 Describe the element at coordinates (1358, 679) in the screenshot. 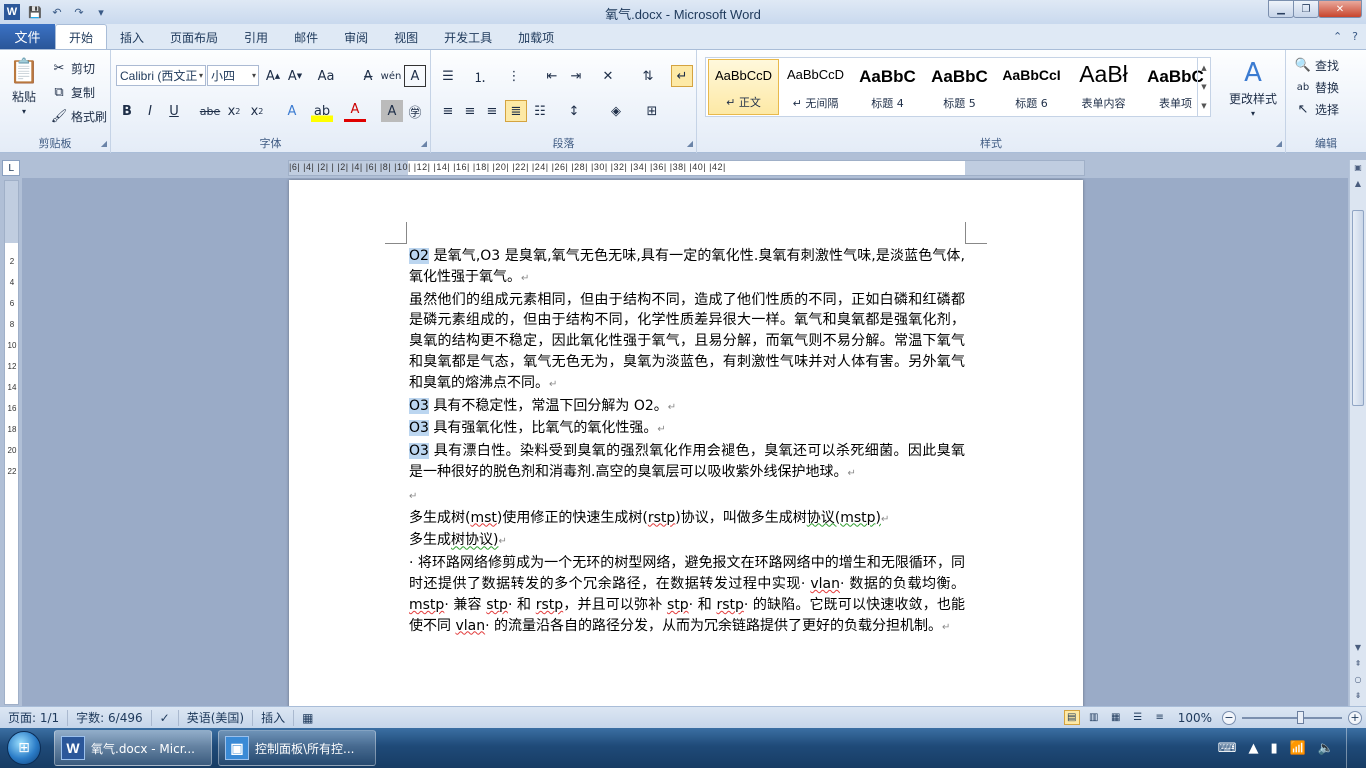

I see `browse-object-icon: ○` at that location.